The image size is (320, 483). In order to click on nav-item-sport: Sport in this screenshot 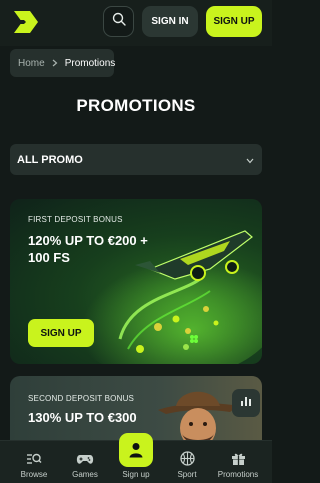, I will do `click(187, 462)`.